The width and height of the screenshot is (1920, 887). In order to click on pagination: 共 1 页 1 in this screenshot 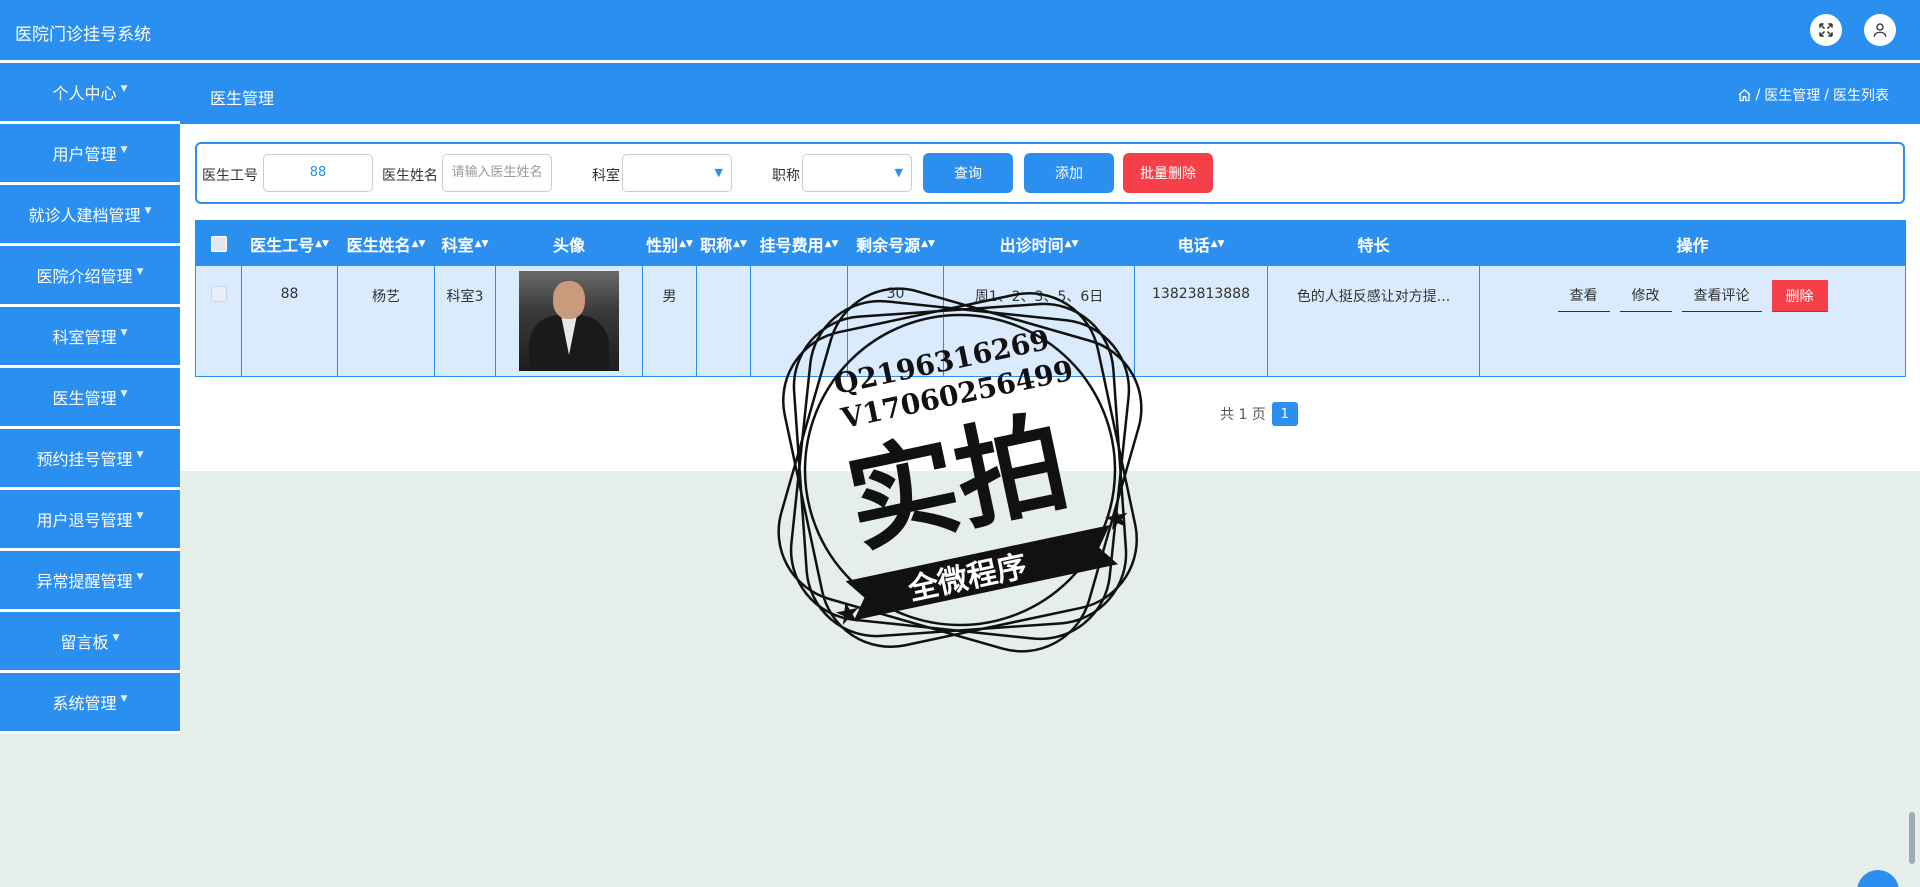, I will do `click(1259, 414)`.